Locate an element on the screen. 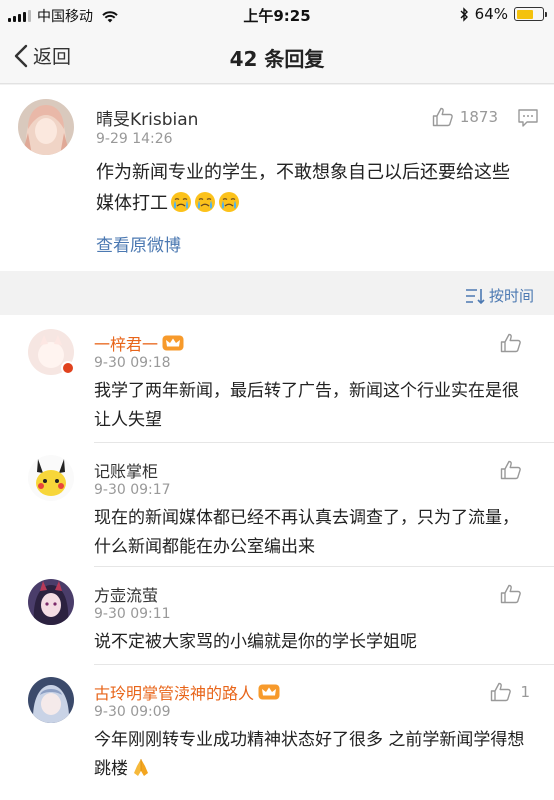 This screenshot has width=554, height=800. comment-icon is located at coordinates (528, 118).